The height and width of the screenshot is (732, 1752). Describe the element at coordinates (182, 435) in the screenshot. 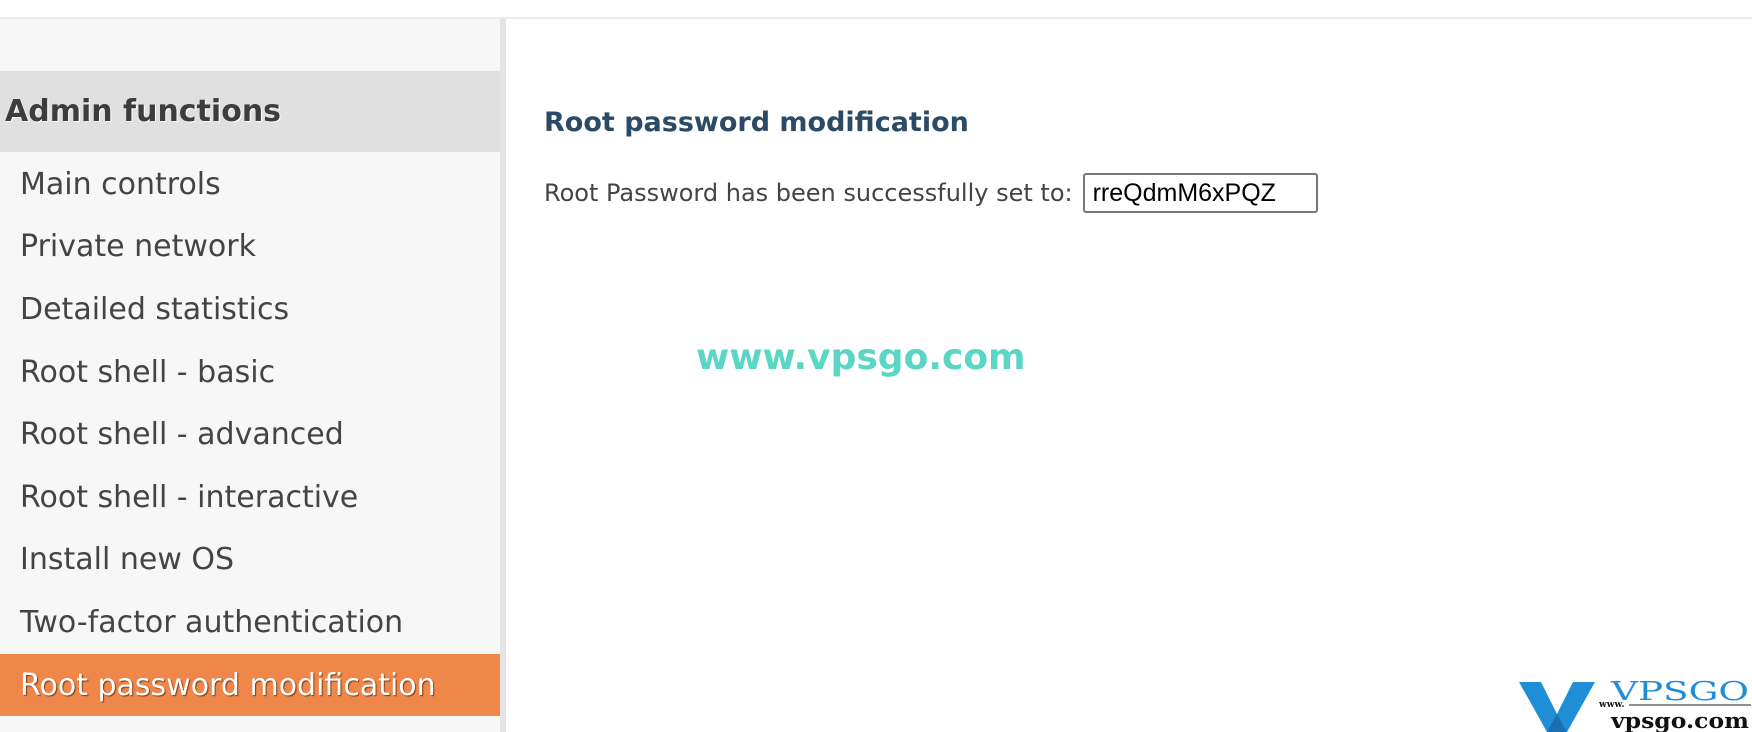

I see `sidebar-item-label: Root shell - advanced` at that location.